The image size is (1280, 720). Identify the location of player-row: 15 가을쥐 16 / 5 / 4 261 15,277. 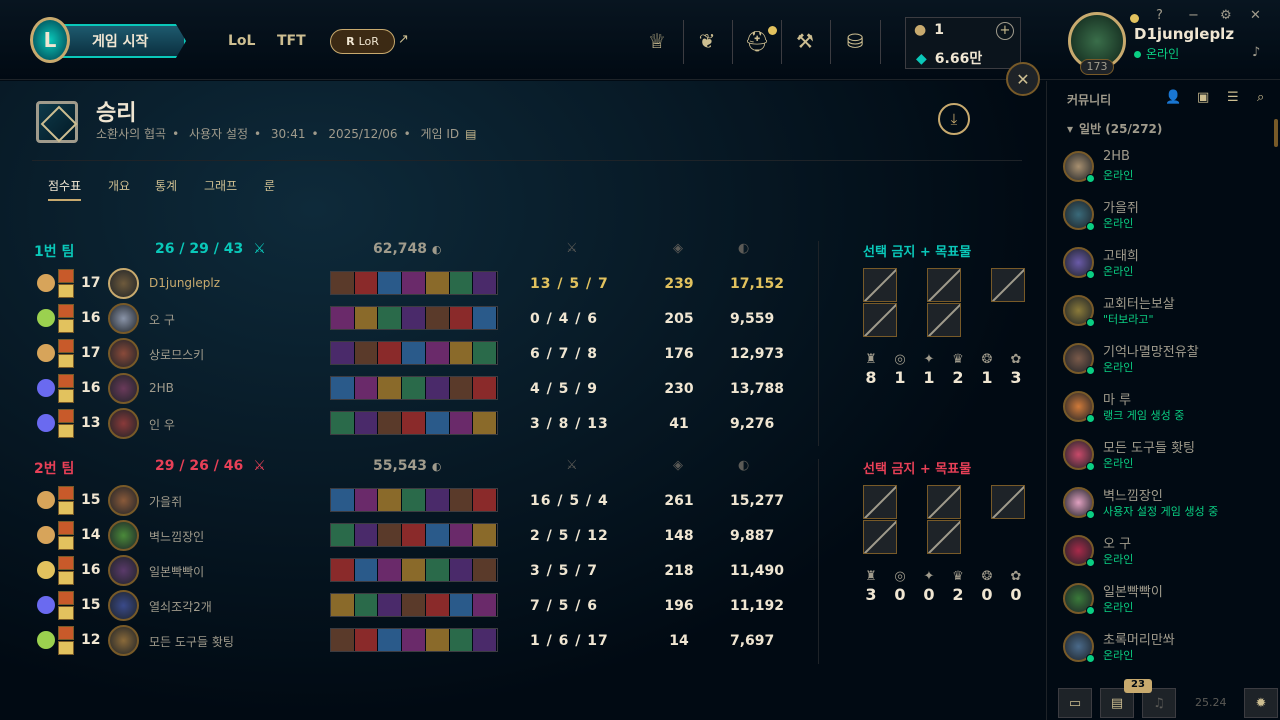
(410, 501).